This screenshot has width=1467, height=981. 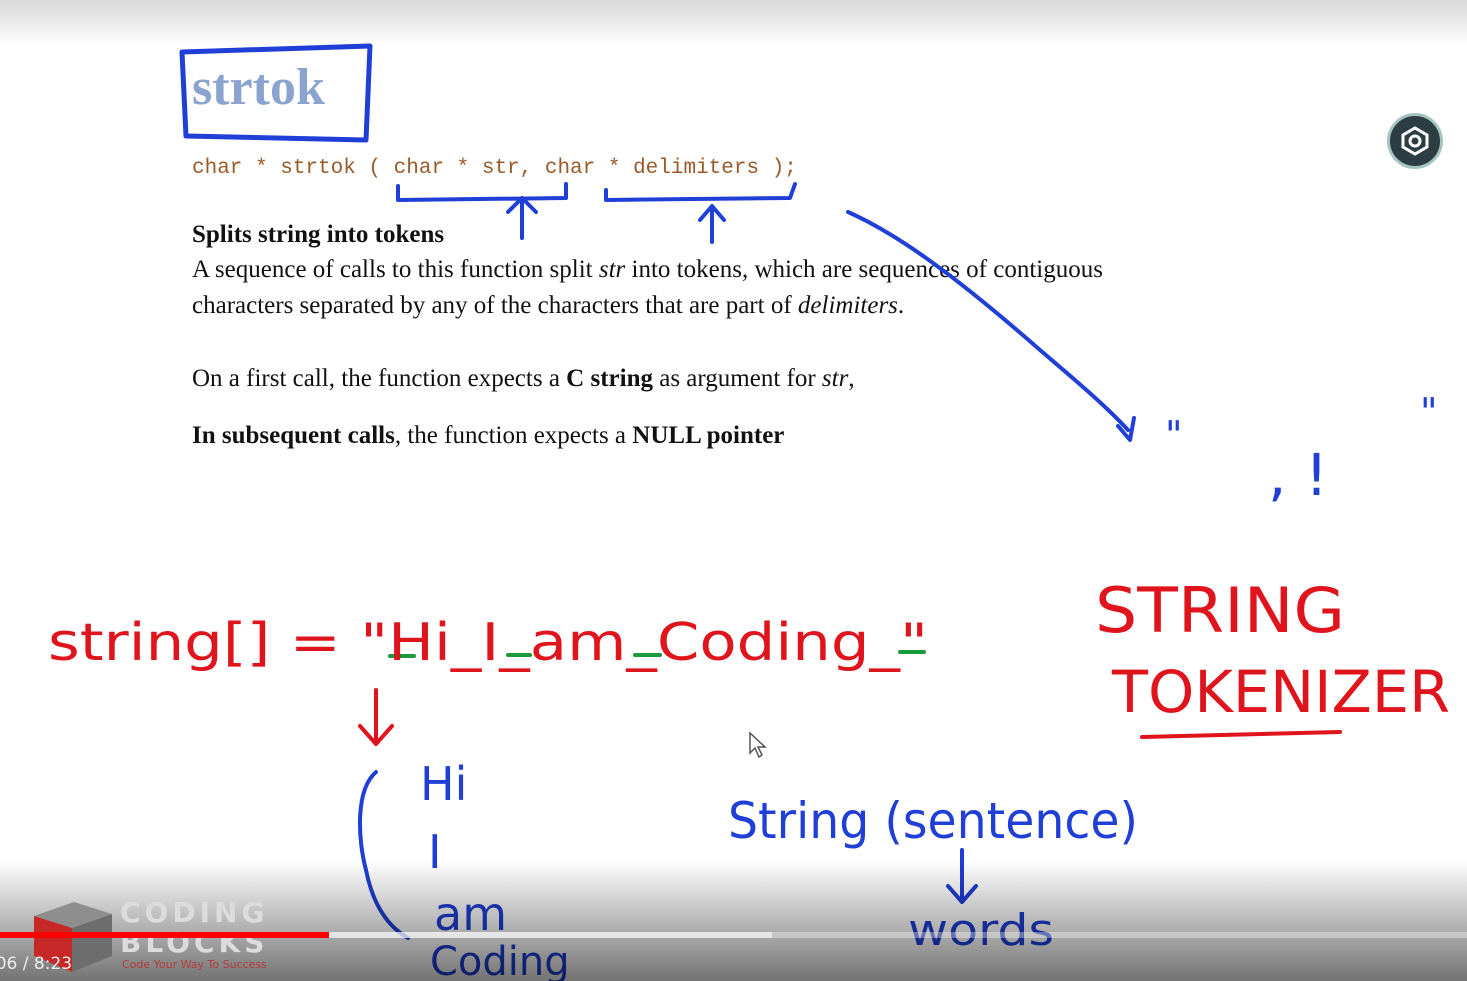 What do you see at coordinates (733, 935) in the screenshot?
I see `video-progress-bar` at bounding box center [733, 935].